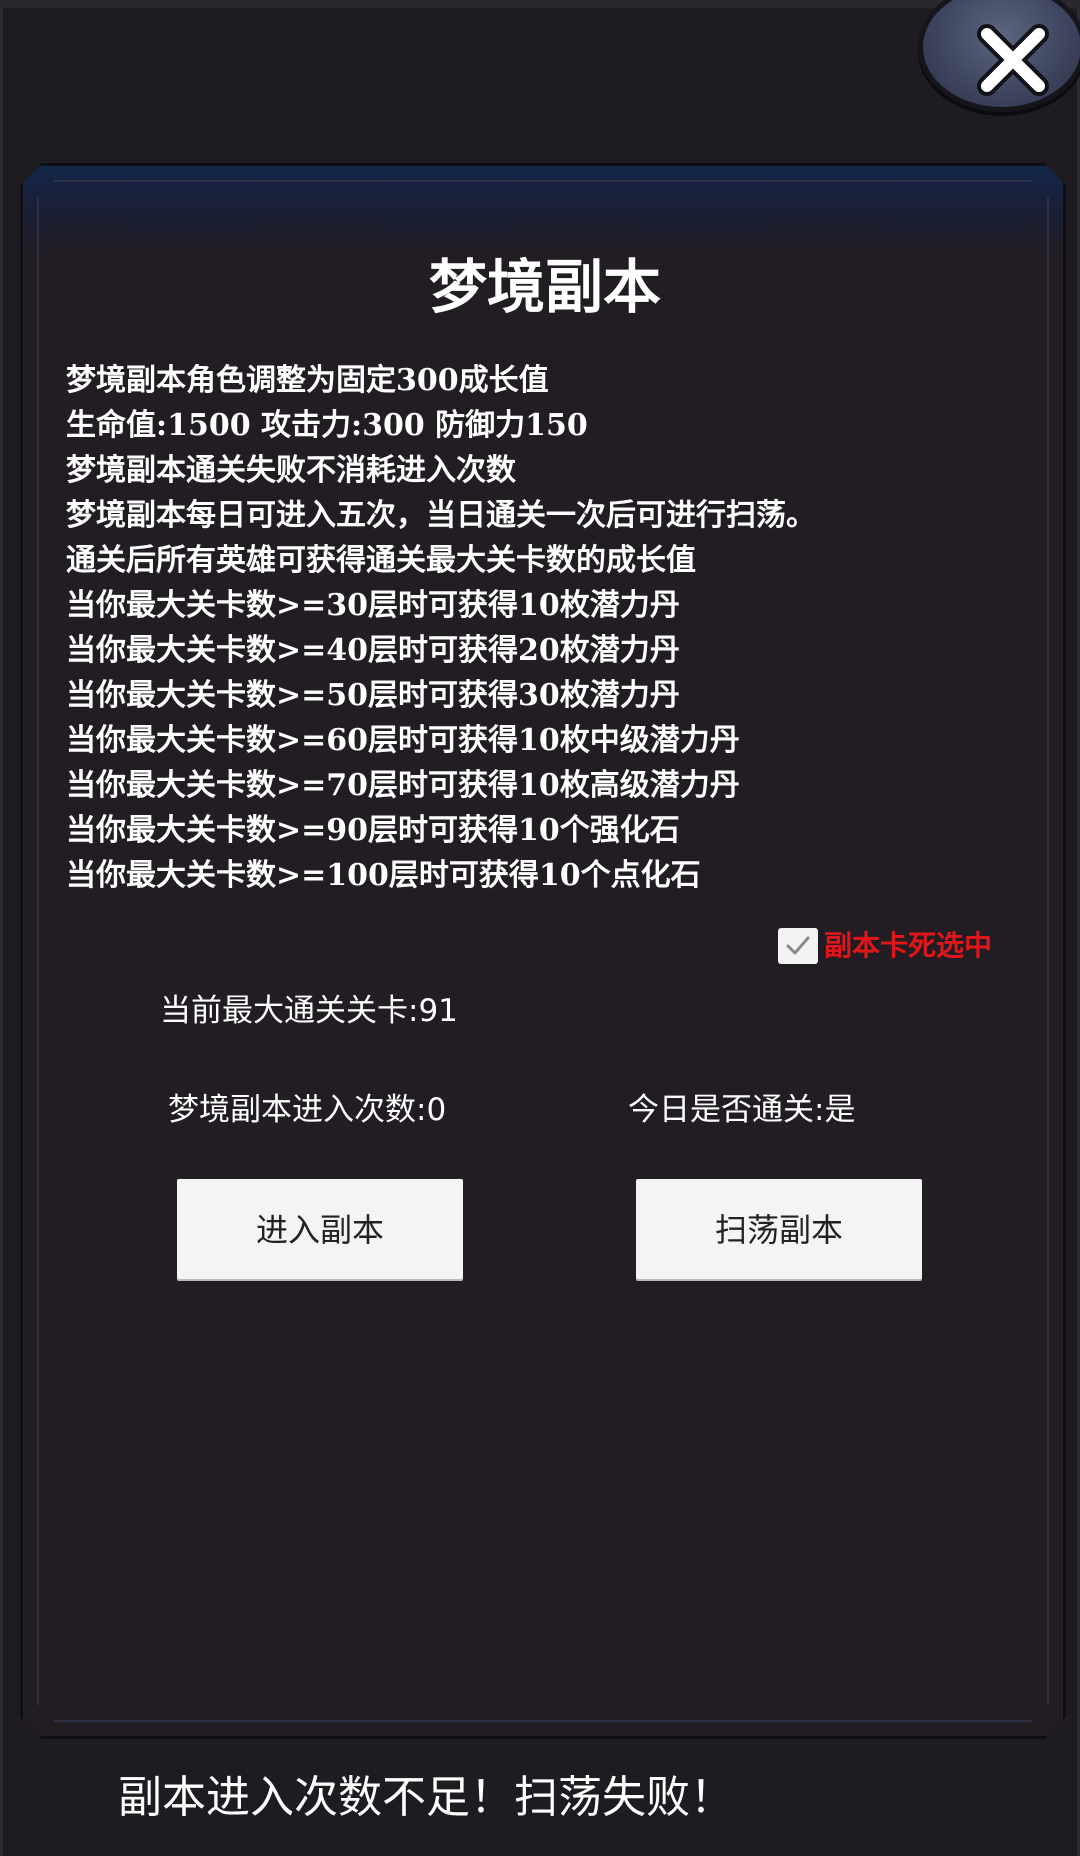 The height and width of the screenshot is (1856, 1080). I want to click on rule-item: 梦境副本每日可进入五次，当日通关一次后可进行扫荡。, so click(441, 515).